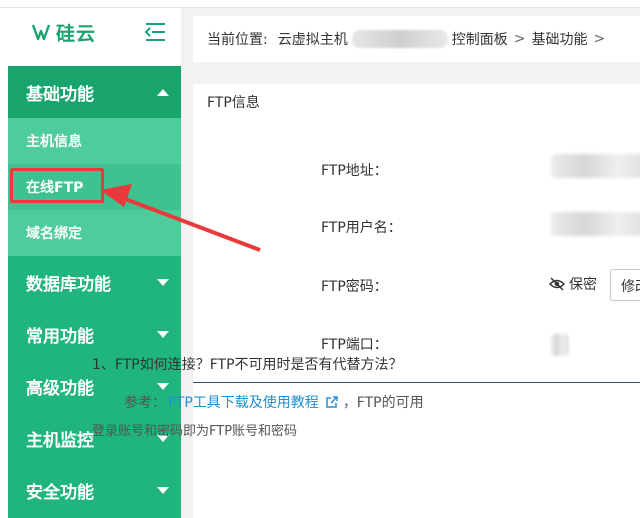  What do you see at coordinates (163, 92) in the screenshot?
I see `caret-up-icon` at bounding box center [163, 92].